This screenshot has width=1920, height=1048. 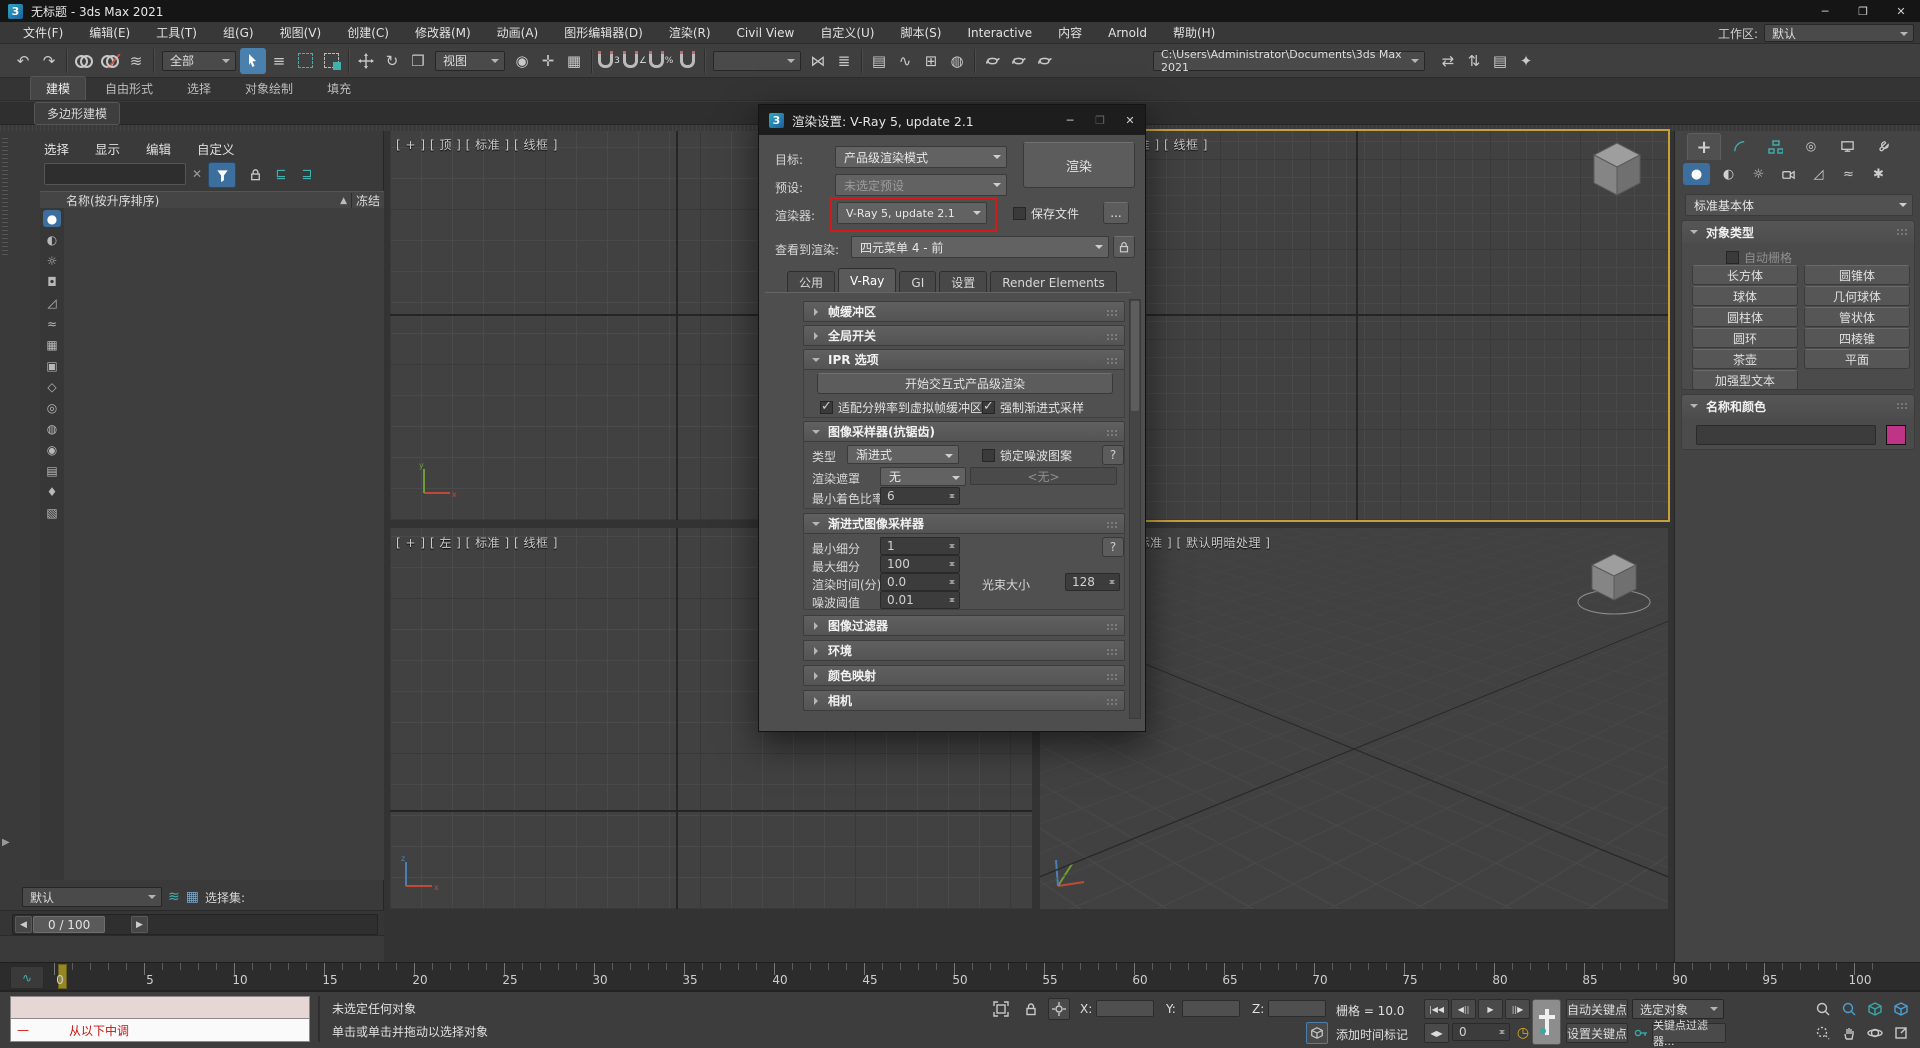 I want to click on open-container-icon: ▤, so click(x=1500, y=61).